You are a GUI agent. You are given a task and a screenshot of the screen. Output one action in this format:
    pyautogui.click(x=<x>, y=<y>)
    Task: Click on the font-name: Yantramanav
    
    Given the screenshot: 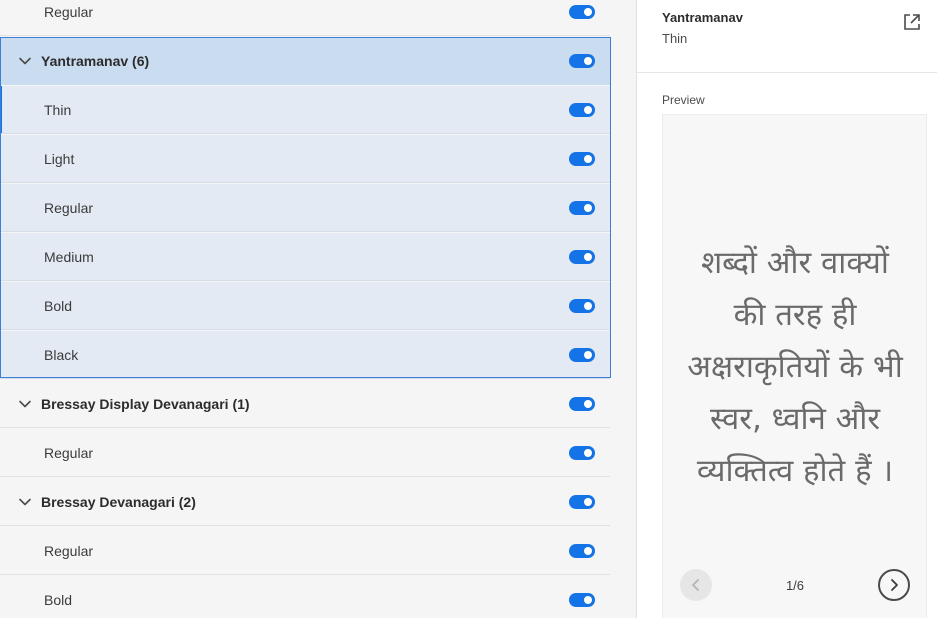 What is the action you would take?
    pyautogui.click(x=702, y=17)
    